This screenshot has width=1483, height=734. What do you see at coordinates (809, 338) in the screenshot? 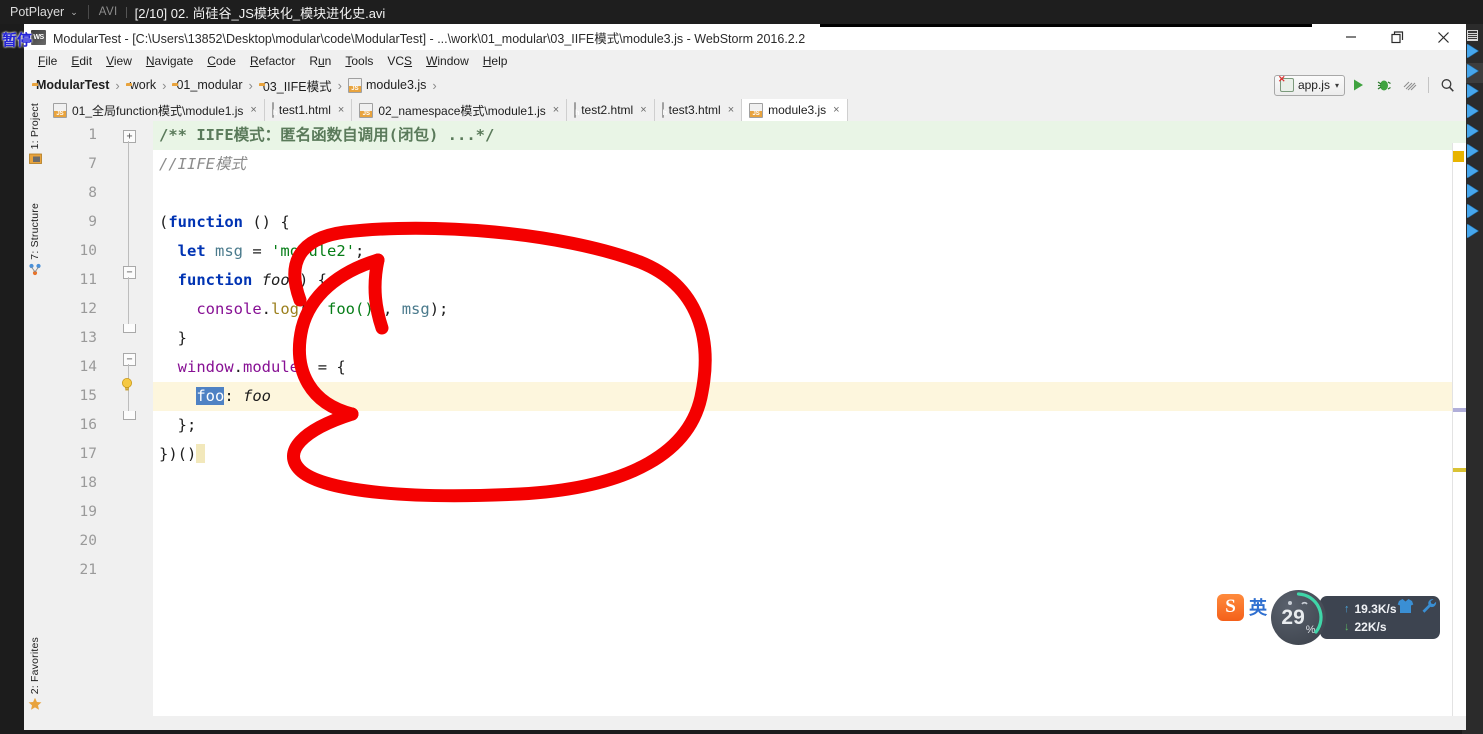
I see `code-line-13: }` at bounding box center [809, 338].